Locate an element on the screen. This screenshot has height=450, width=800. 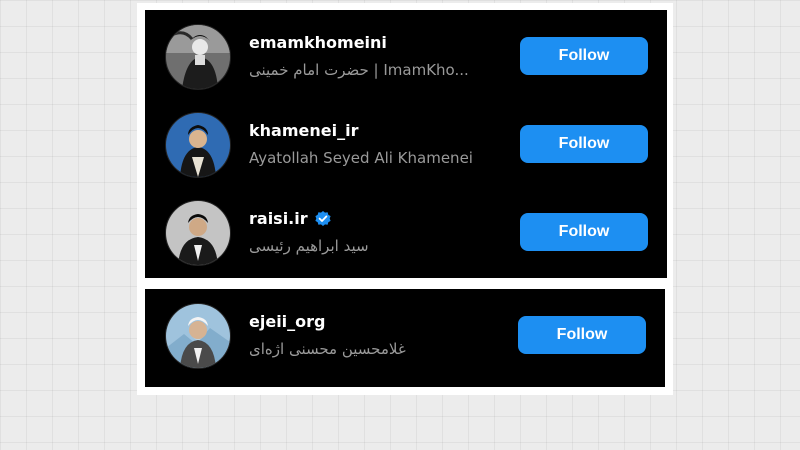
username: raisi.ir is located at coordinates (290, 218).